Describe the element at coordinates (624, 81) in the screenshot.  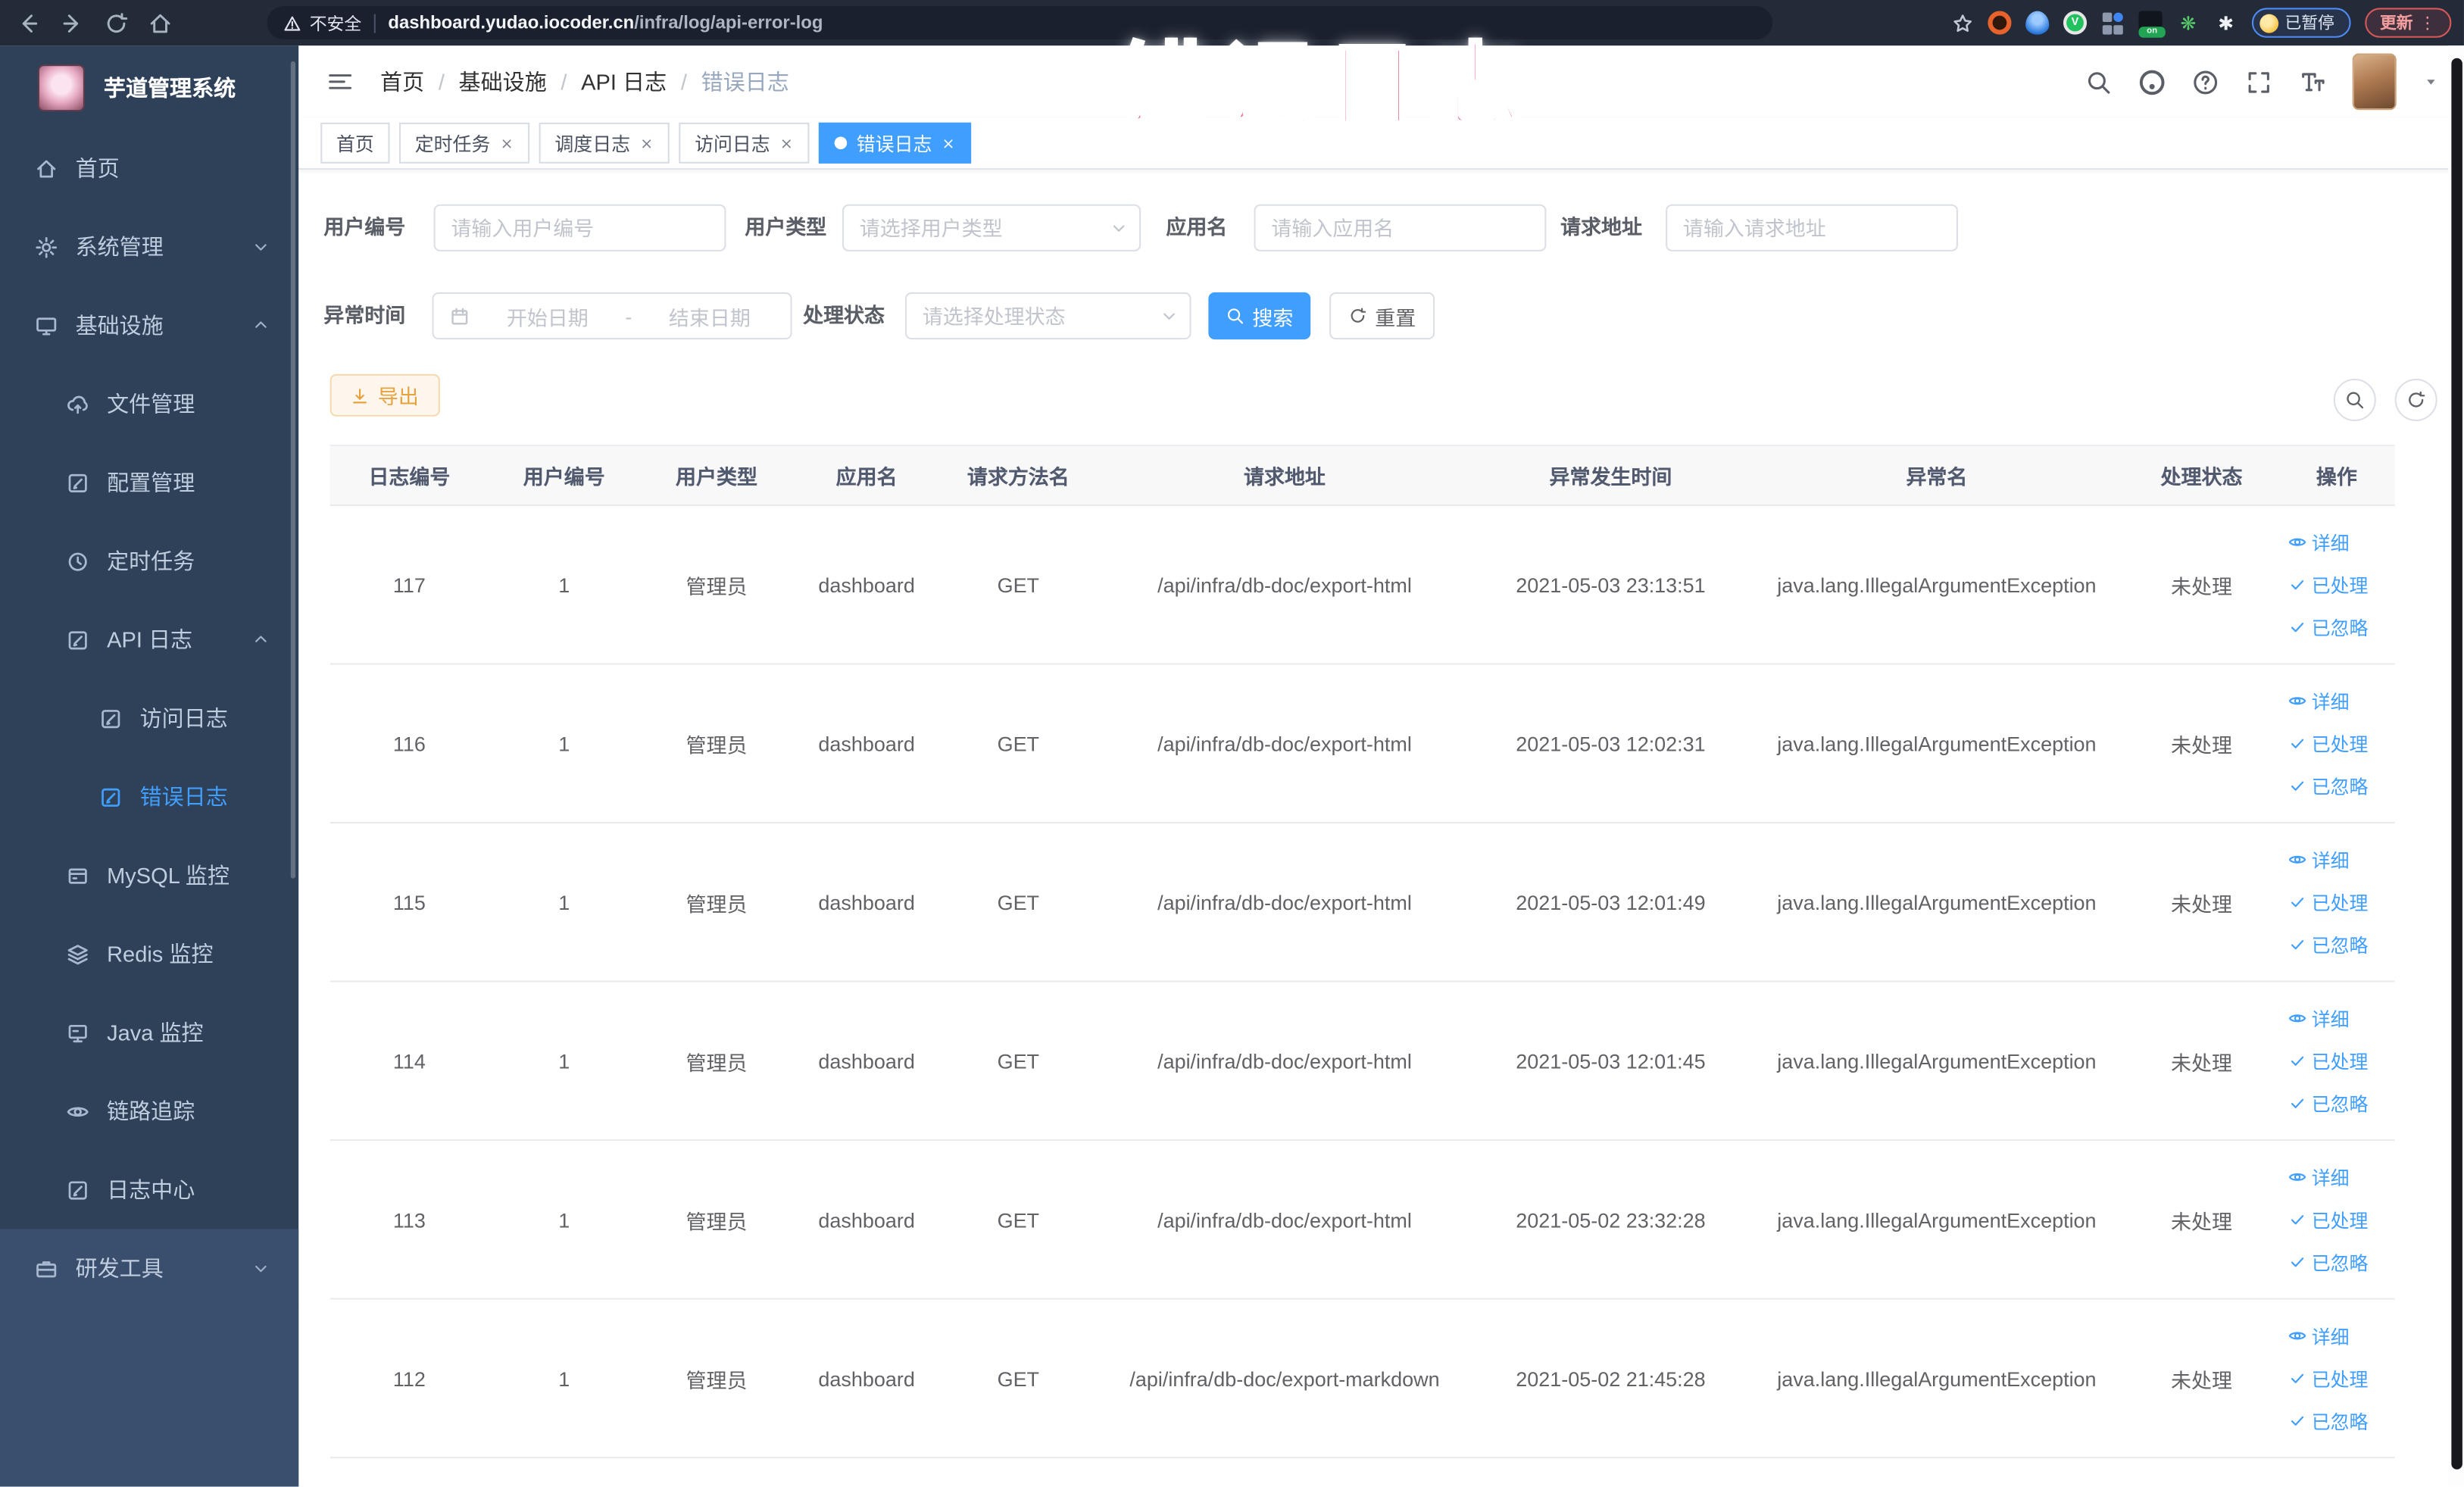
I see `breadcrumb-api-log: API 日志` at that location.